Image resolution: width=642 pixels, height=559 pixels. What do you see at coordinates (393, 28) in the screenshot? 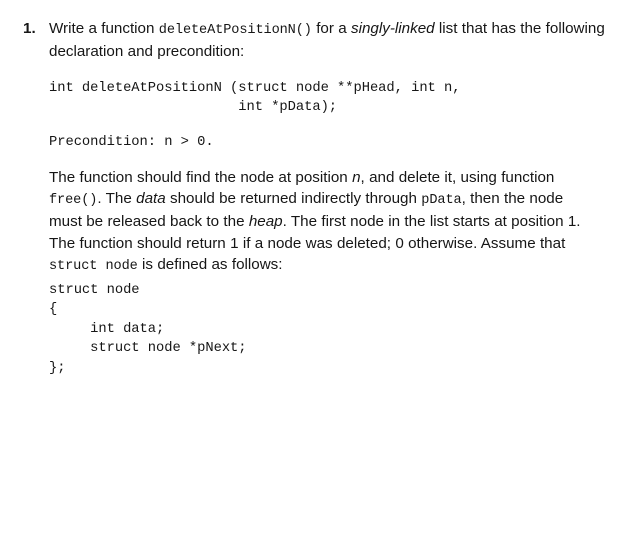
I see `emphasis-singly-linked: singly-linked` at bounding box center [393, 28].